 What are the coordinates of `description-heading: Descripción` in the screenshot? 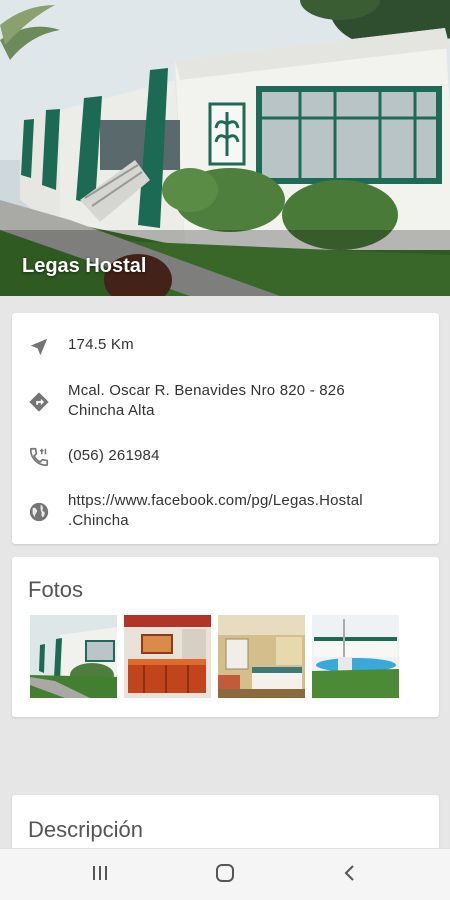 It's located at (85, 829).